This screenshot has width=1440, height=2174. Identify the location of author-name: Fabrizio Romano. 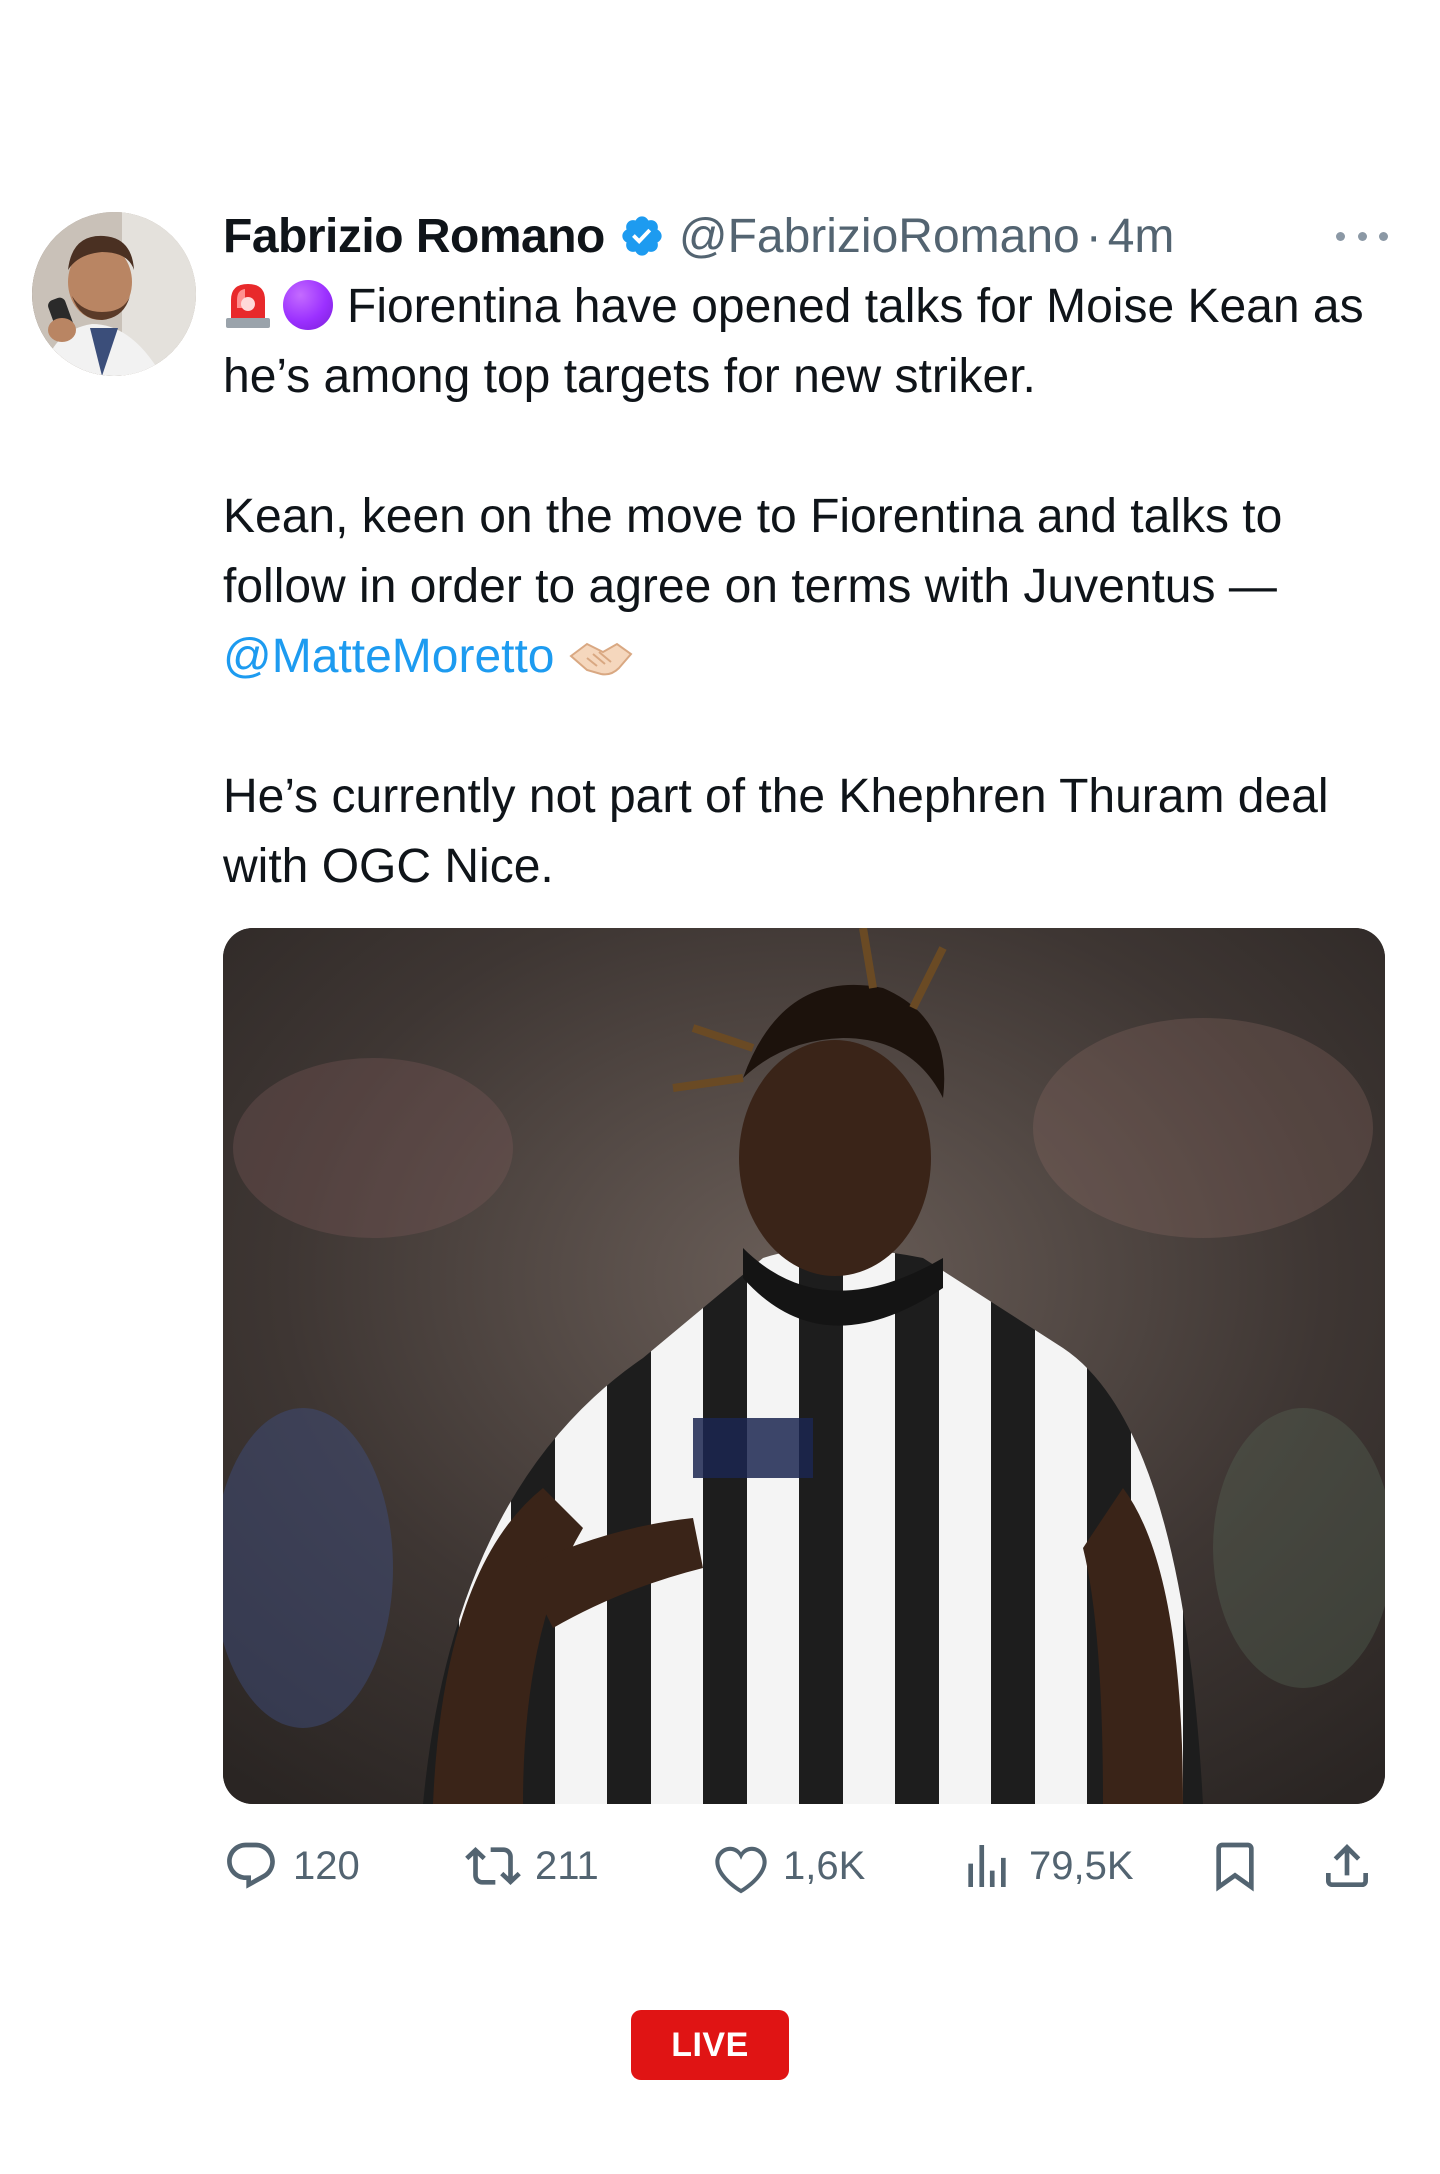
(414, 236).